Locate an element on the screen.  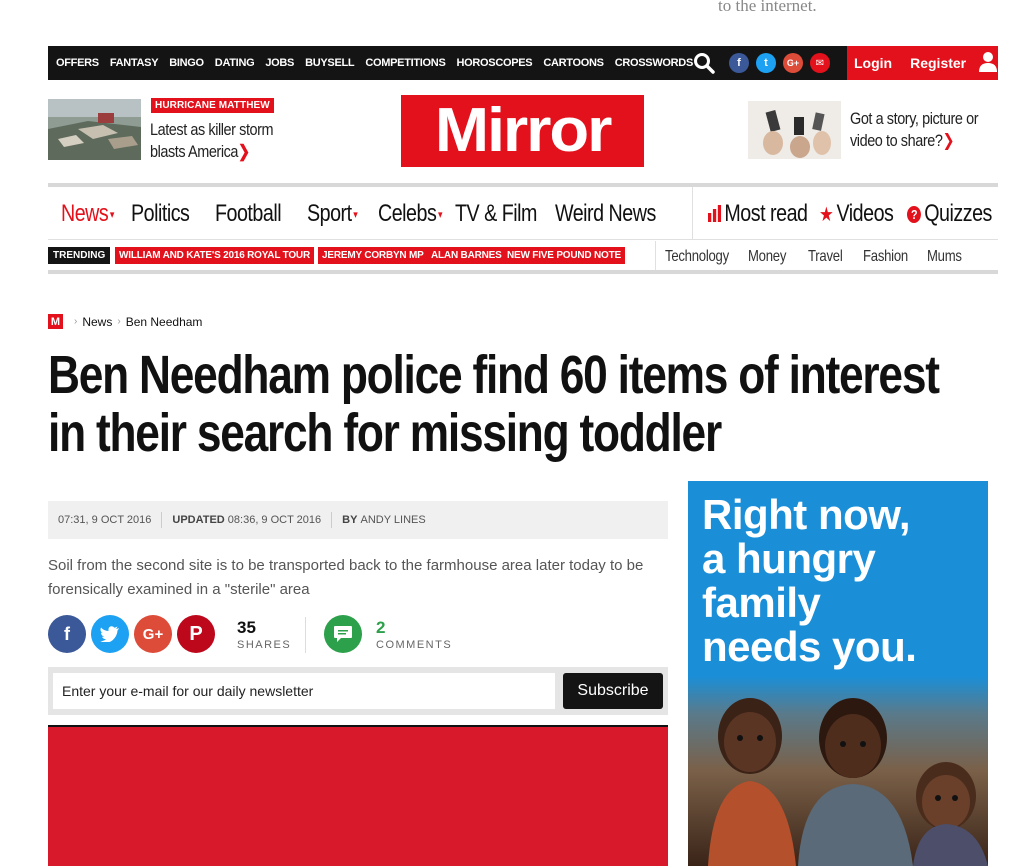
ad-family-photo is located at coordinates (838, 771).